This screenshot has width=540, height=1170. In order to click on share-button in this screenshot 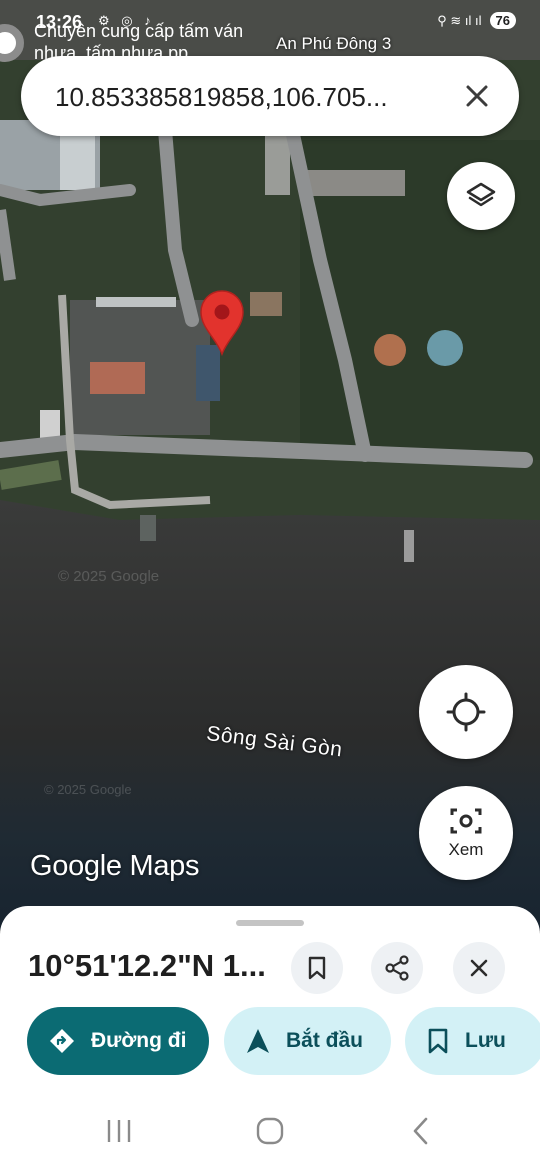, I will do `click(397, 968)`.